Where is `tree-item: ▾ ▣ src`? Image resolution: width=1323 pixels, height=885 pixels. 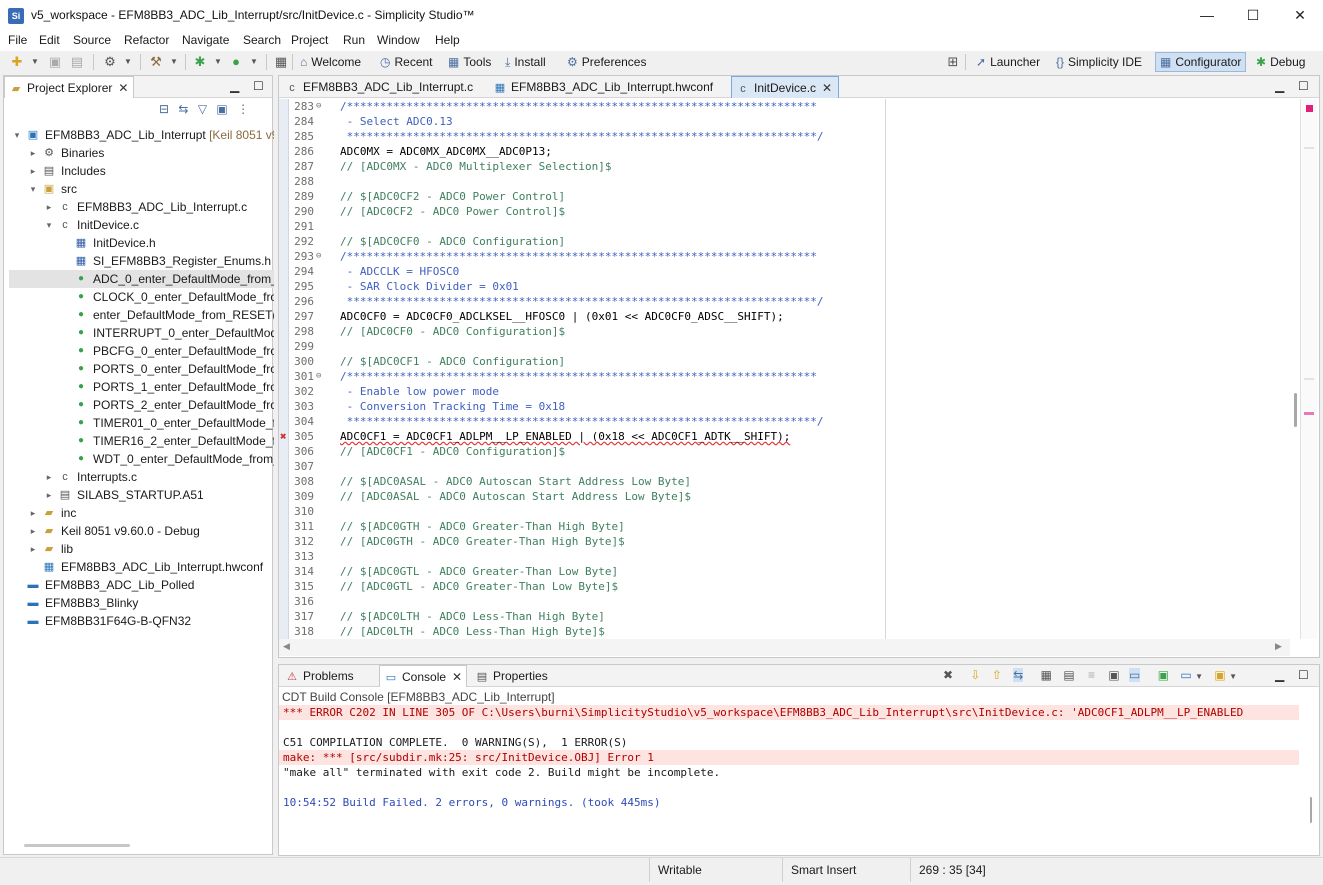
tree-item: ▾ ▣ src is located at coordinates (141, 189).